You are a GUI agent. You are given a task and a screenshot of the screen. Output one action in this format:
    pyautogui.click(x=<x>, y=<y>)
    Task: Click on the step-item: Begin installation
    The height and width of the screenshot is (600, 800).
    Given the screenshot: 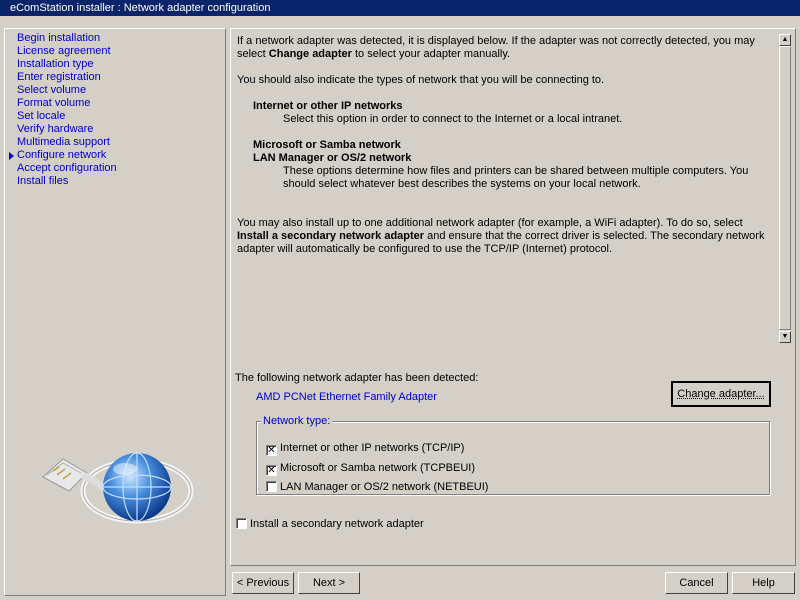 What is the action you would take?
    pyautogui.click(x=67, y=38)
    